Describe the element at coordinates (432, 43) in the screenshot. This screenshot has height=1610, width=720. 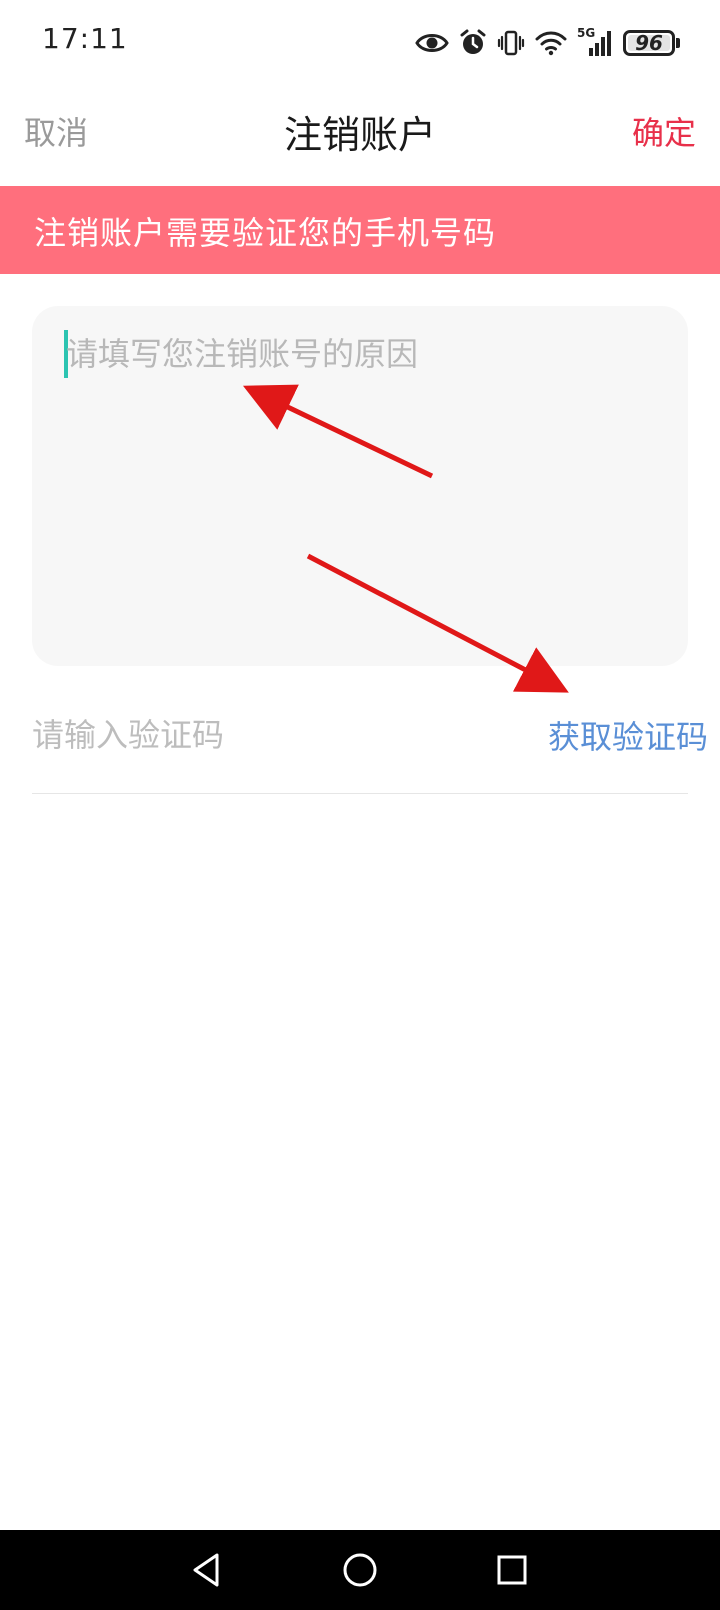
I see `eye-icon` at that location.